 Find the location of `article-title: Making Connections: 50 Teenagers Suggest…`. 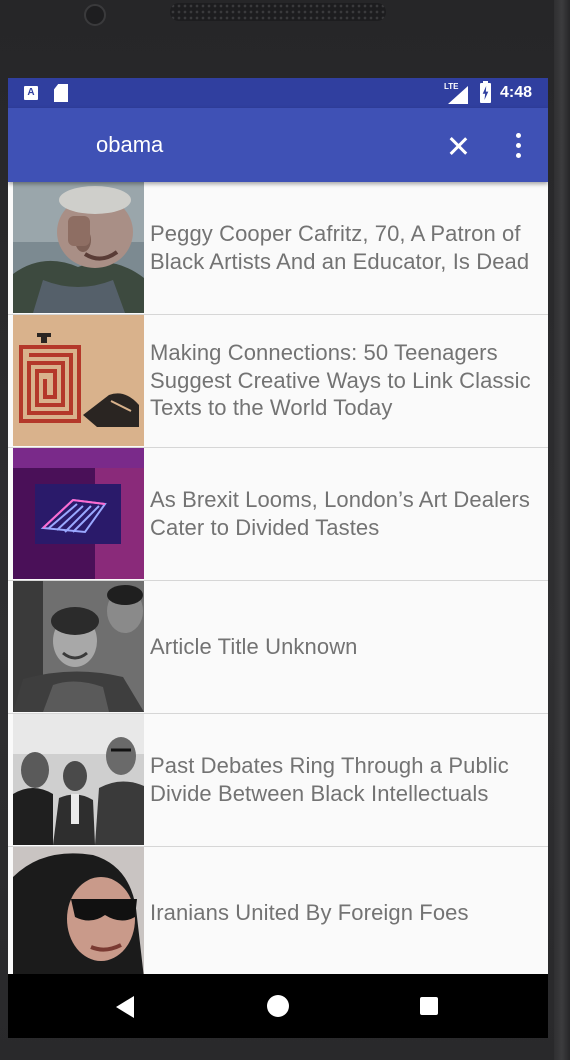

article-title: Making Connections: 50 Teenagers Suggest… is located at coordinates (340, 380).